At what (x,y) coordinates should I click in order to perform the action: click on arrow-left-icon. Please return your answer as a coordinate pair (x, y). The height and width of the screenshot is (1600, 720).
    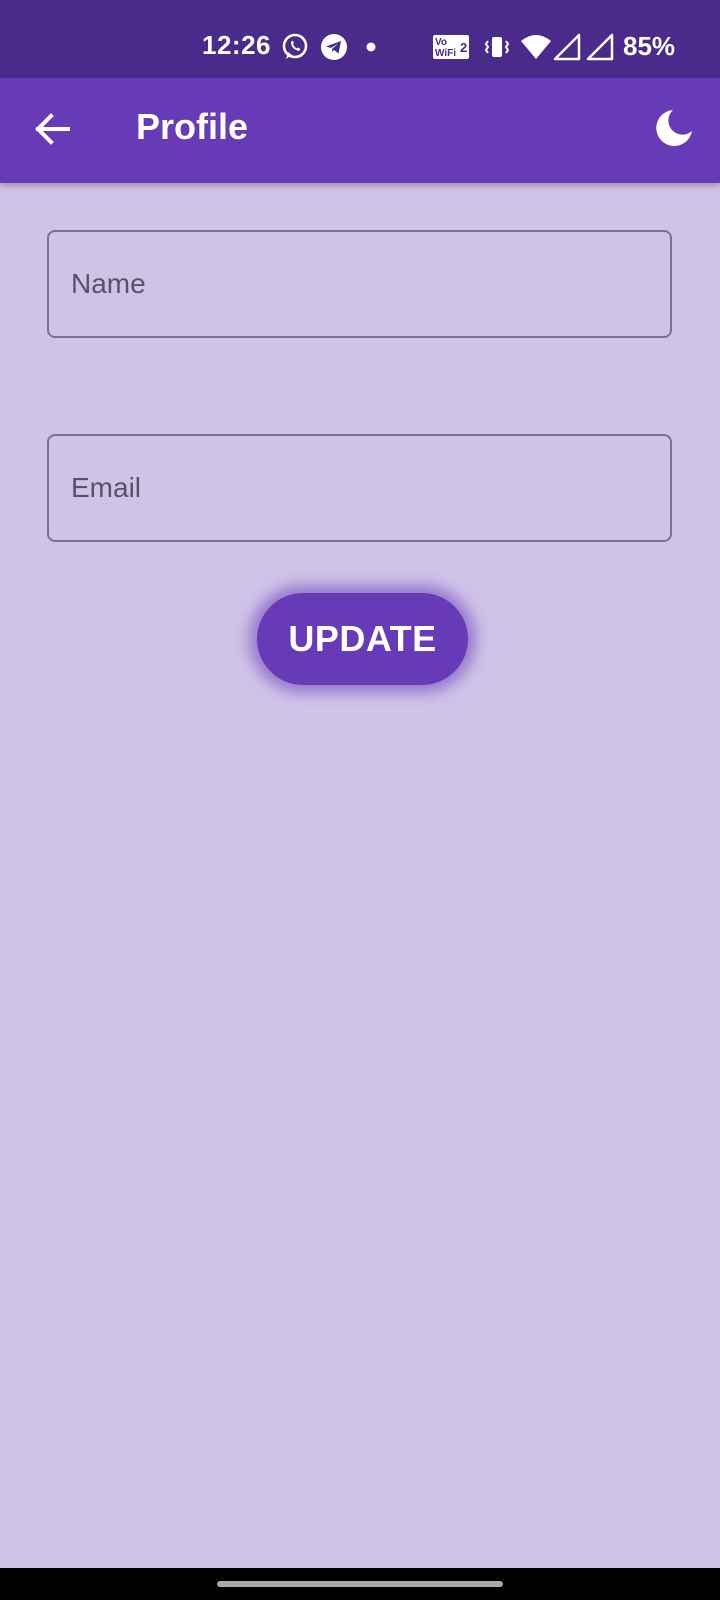
    Looking at the image, I should click on (52, 129).